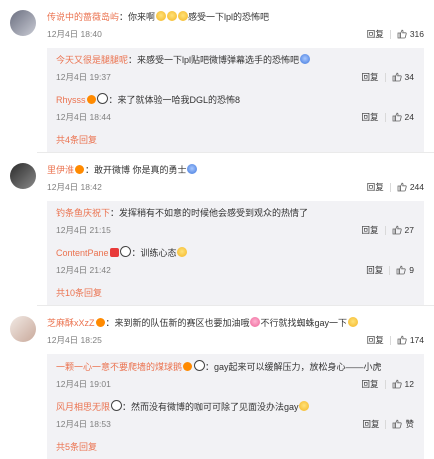 The height and width of the screenshot is (459, 434). I want to click on reply-time: 12月4日 18:53, so click(83, 424).